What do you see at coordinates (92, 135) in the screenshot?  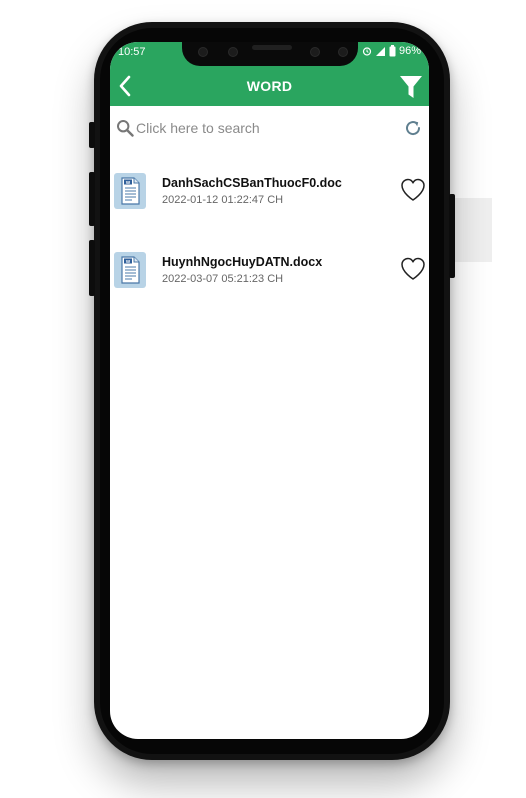 I see `volume-up-button` at bounding box center [92, 135].